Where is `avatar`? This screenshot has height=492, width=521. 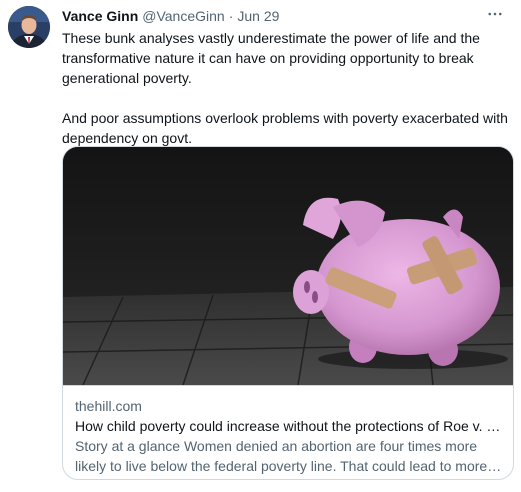 avatar is located at coordinates (29, 27).